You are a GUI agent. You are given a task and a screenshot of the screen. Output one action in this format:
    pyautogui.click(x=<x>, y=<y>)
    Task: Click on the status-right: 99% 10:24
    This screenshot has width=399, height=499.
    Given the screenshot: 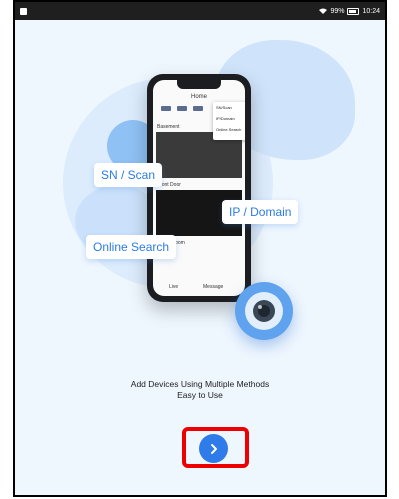 What is the action you would take?
    pyautogui.click(x=349, y=11)
    